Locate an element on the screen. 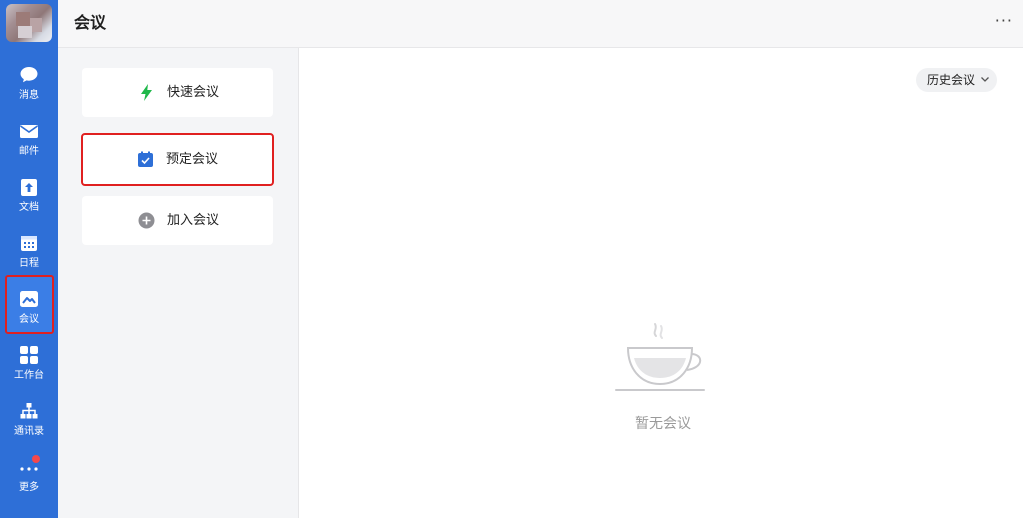 Image resolution: width=1023 pixels, height=518 pixels. nav-item-messages: 消息 is located at coordinates (29, 85).